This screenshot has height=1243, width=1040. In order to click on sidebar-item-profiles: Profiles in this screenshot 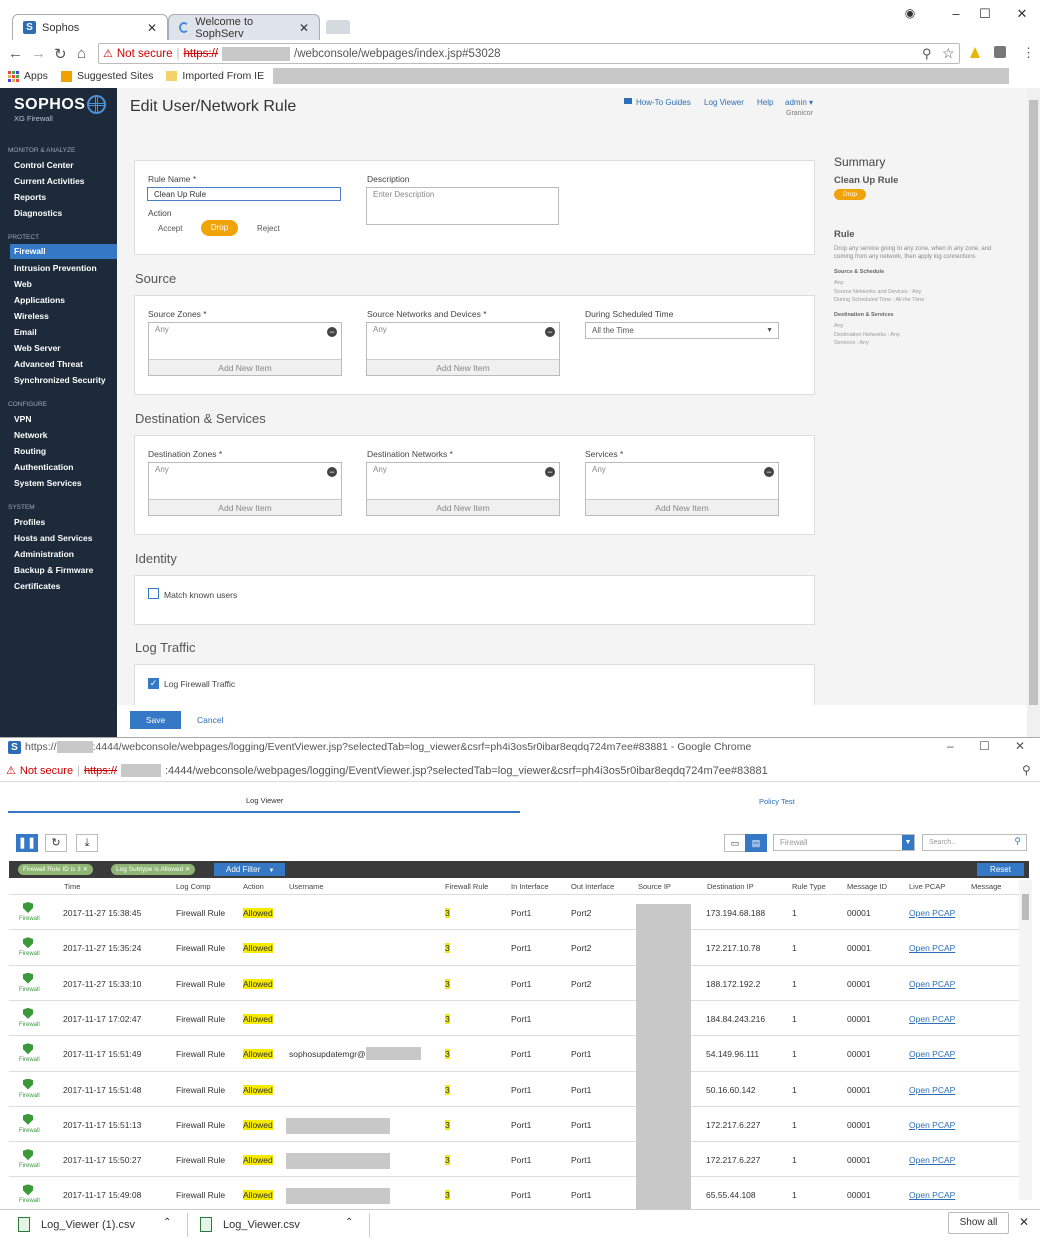, I will do `click(29, 522)`.